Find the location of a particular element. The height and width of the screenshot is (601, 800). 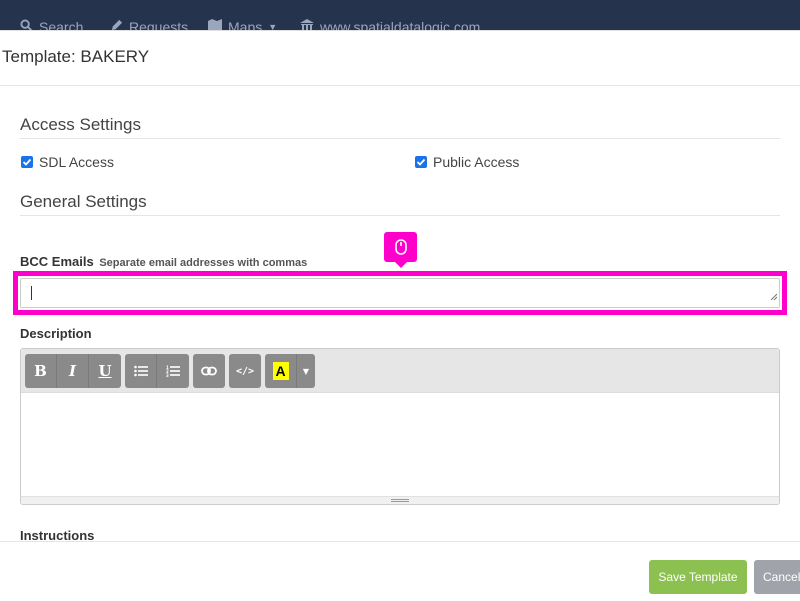

bold-button: B is located at coordinates (41, 371).